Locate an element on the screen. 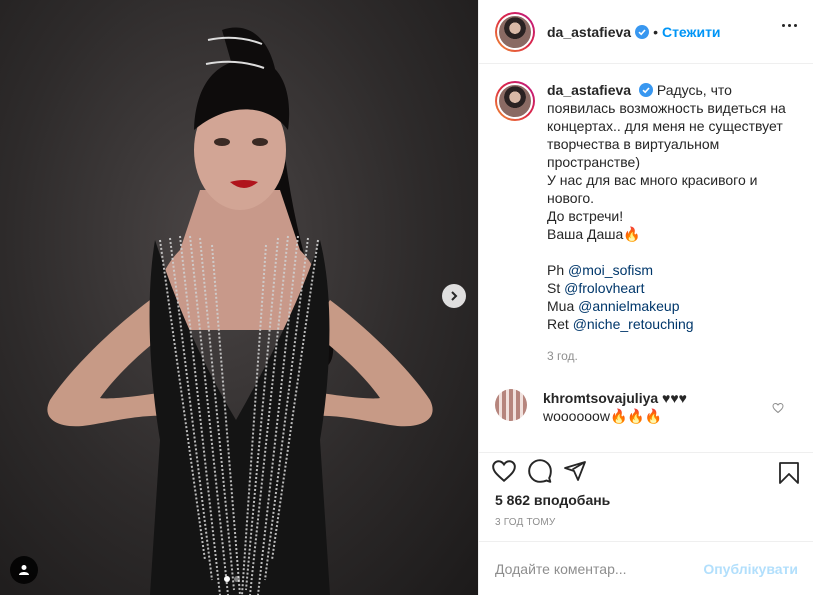 The width and height of the screenshot is (813, 595). credit-prefix: Mua is located at coordinates (563, 306).